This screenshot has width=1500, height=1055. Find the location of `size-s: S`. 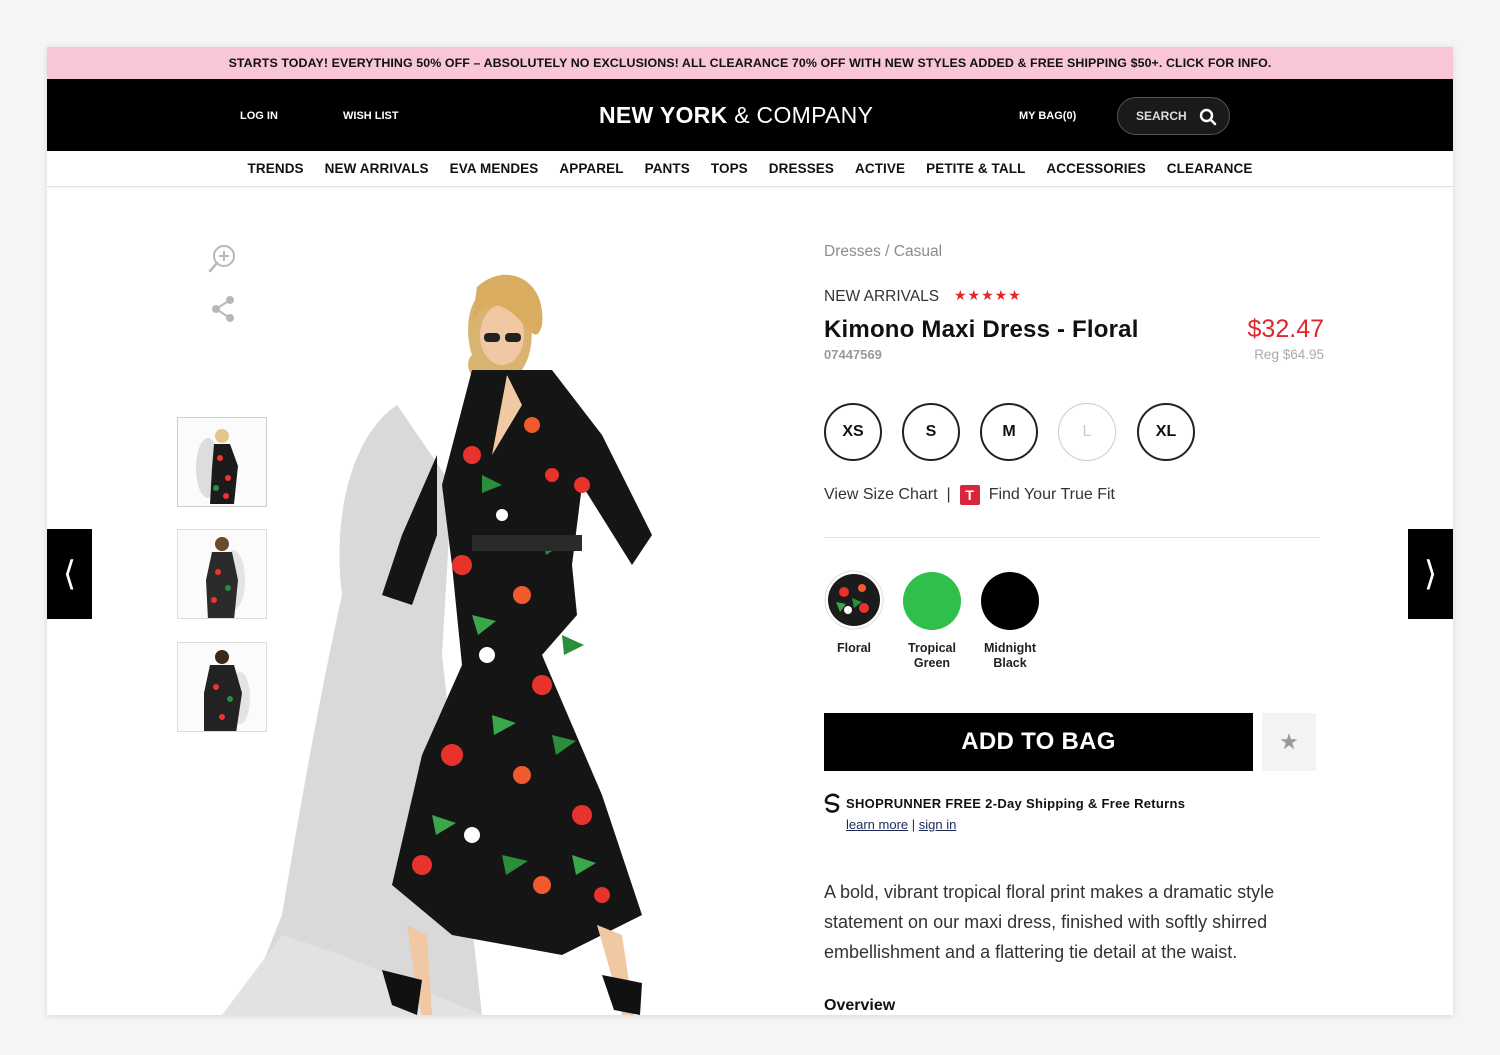

size-s: S is located at coordinates (931, 432).